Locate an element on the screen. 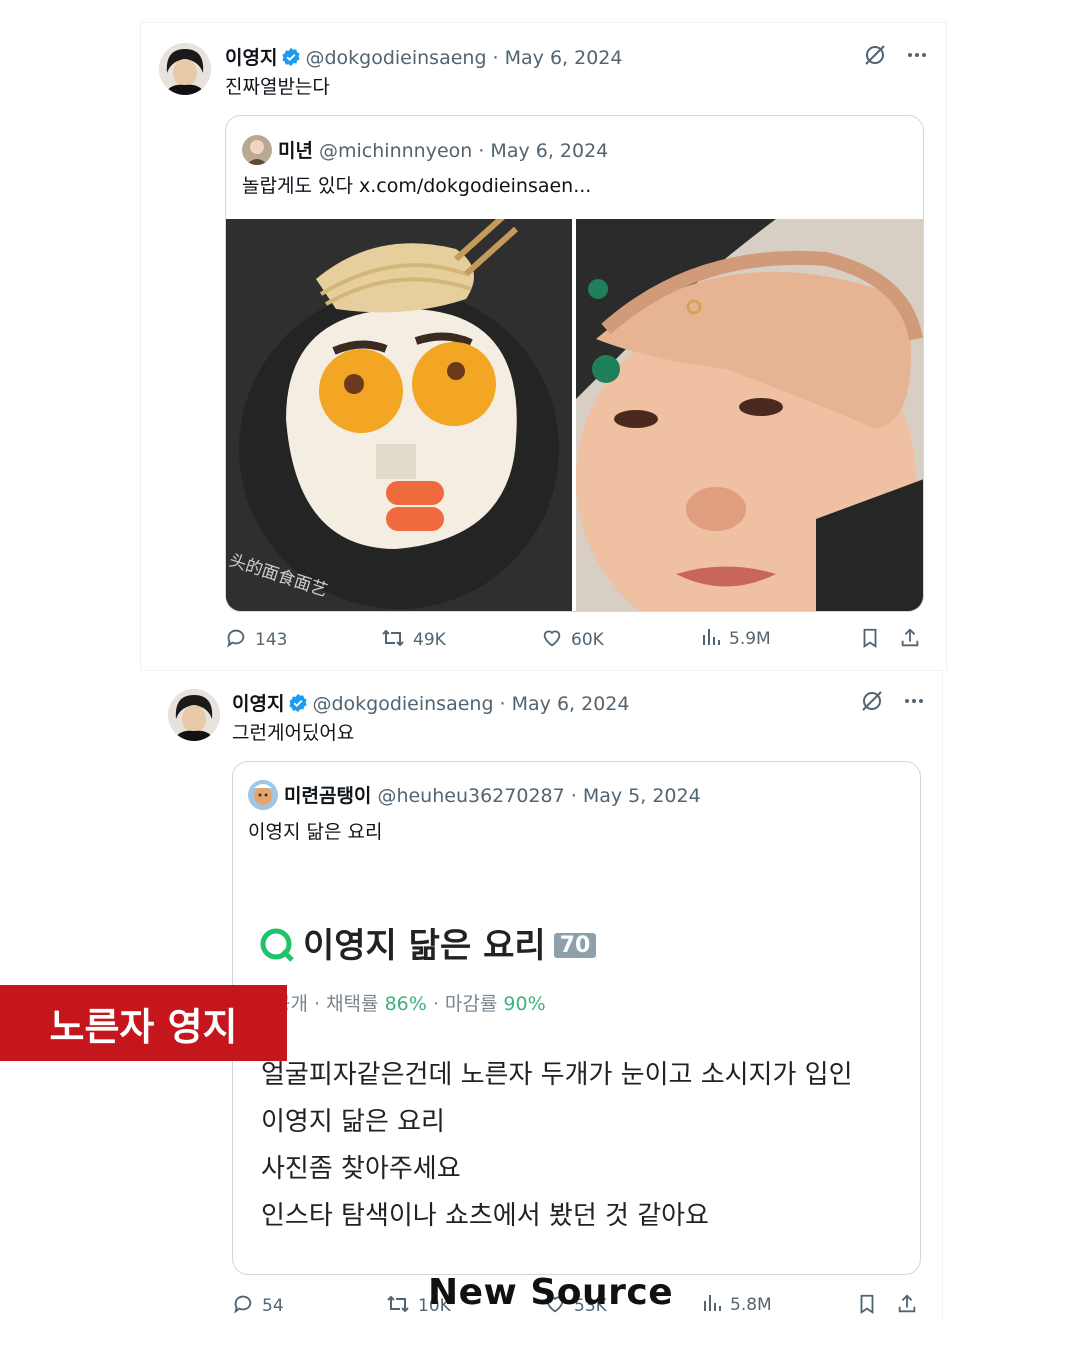 Image resolution: width=1080 pixels, height=1350 pixels. reply-button: 54 is located at coordinates (258, 1306).